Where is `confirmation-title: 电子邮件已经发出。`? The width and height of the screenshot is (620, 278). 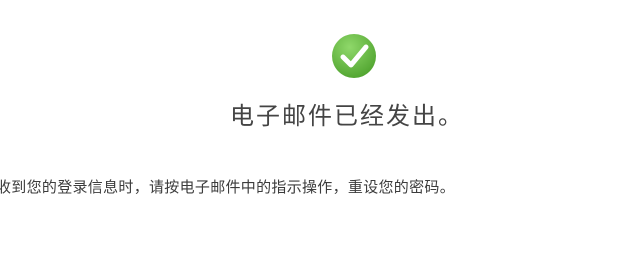 confirmation-title: 电子邮件已经发出。 is located at coordinates (347, 116).